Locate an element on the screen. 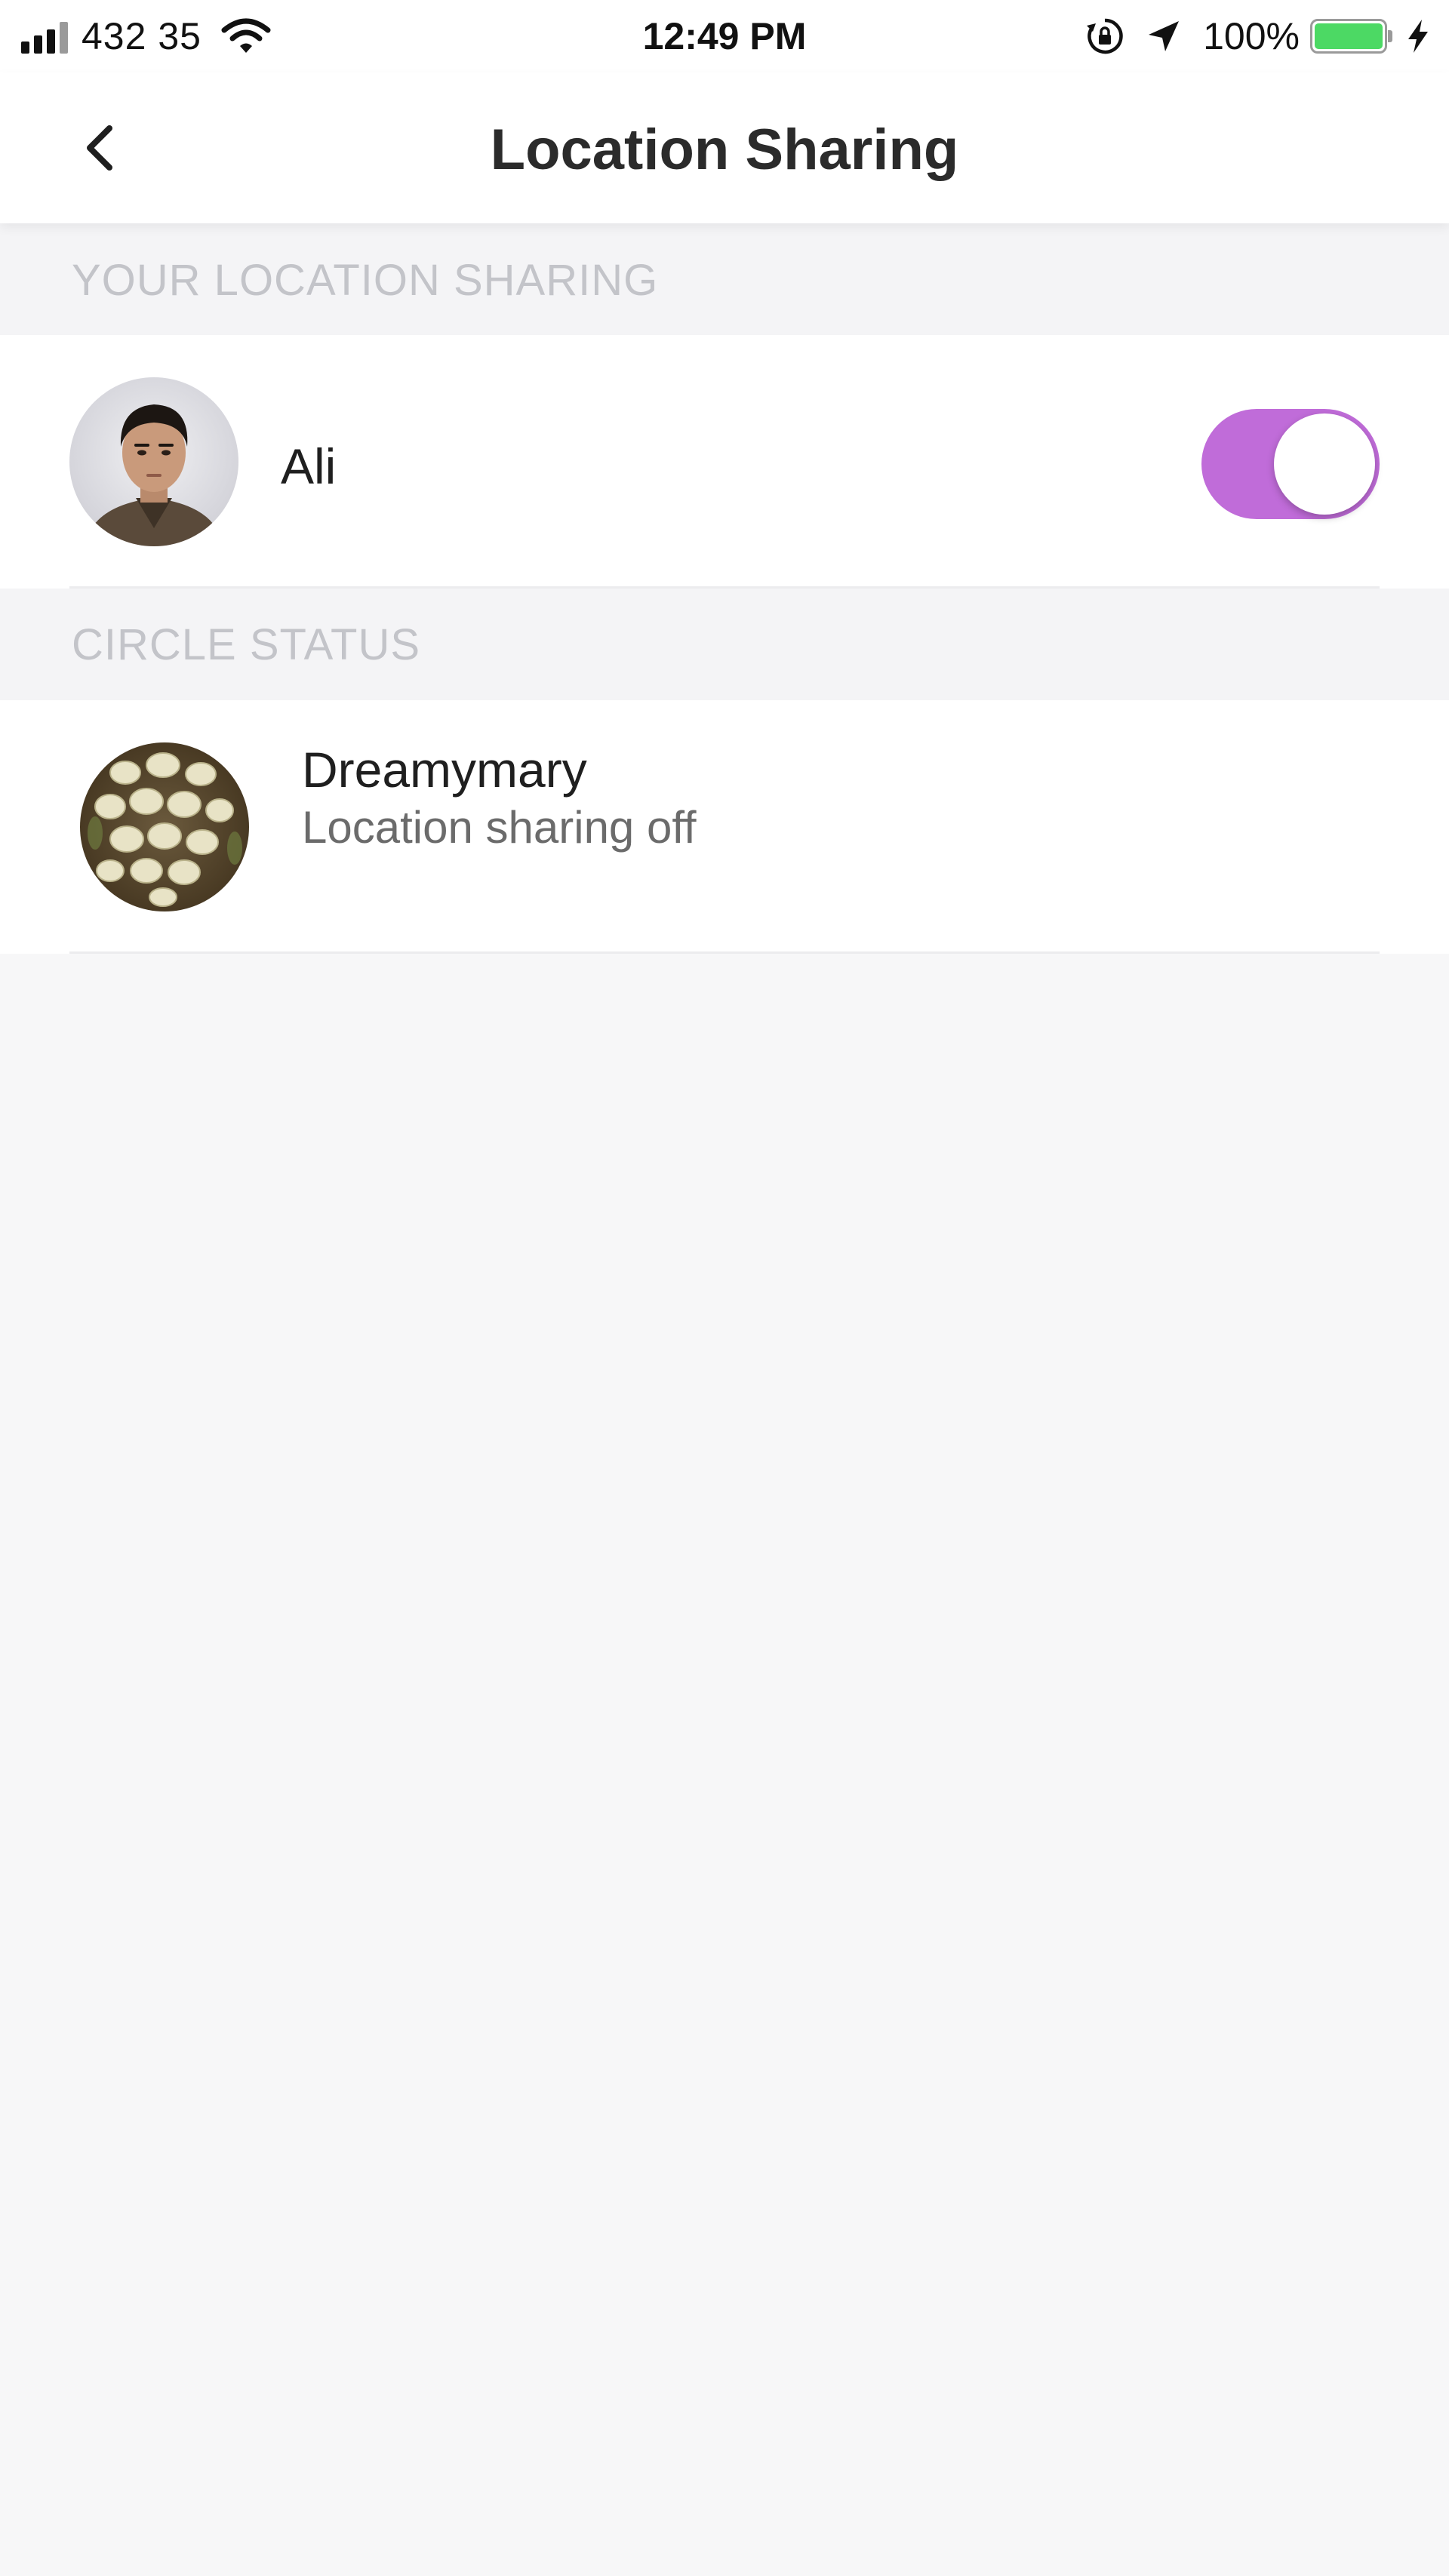  orientation-lock-icon is located at coordinates (1105, 36).